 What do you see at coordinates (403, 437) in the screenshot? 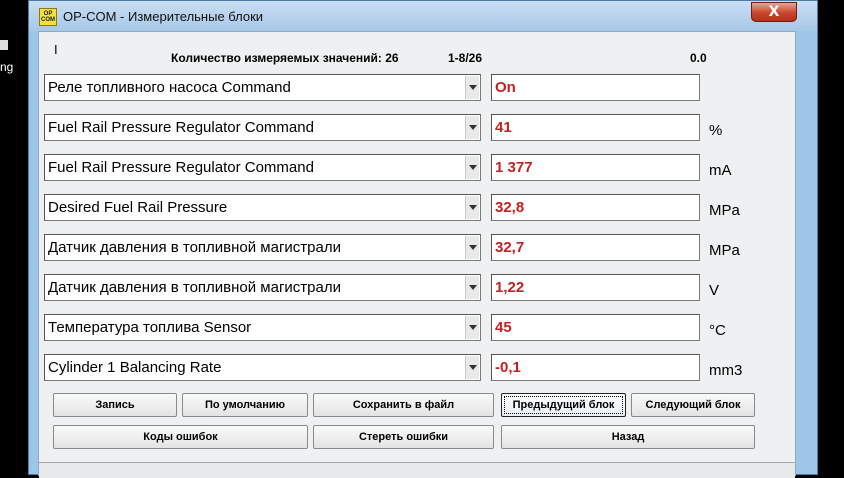
I see `clear-errors-button: Стереть ошибки` at bounding box center [403, 437].